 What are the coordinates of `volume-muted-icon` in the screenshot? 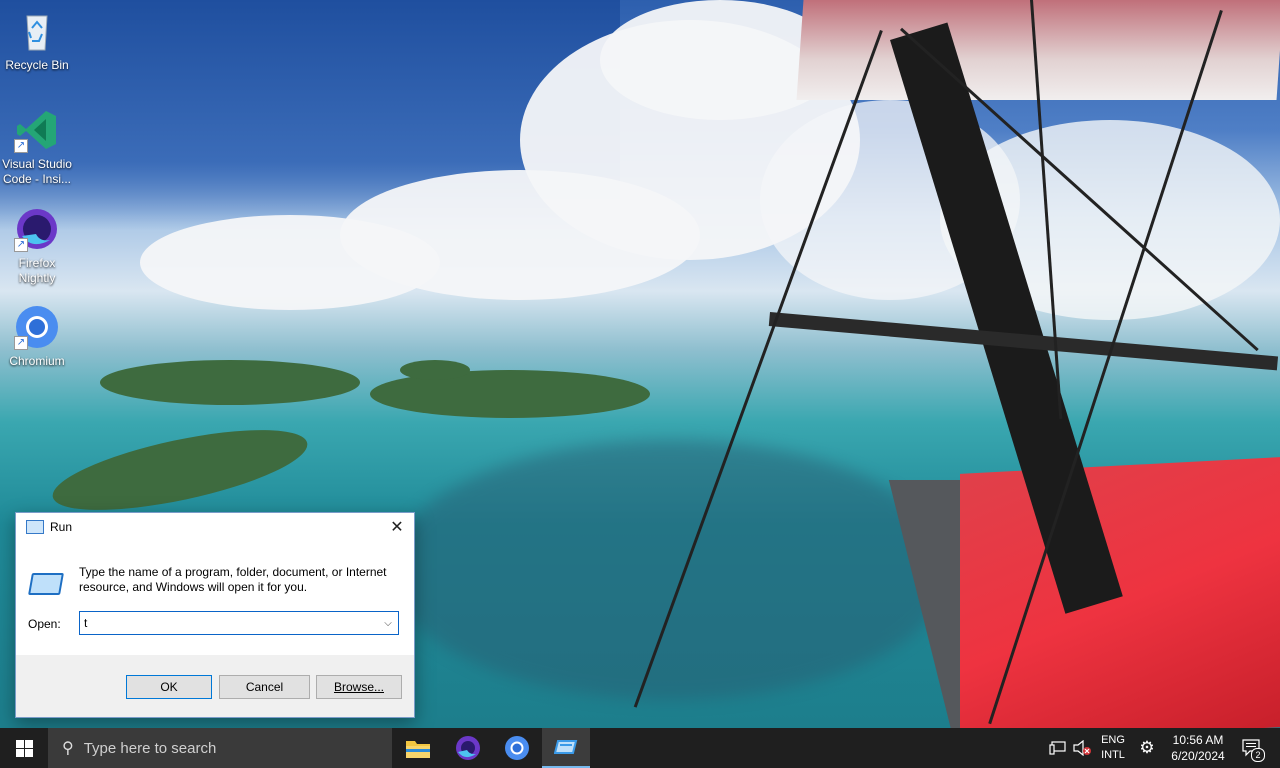 It's located at (1082, 748).